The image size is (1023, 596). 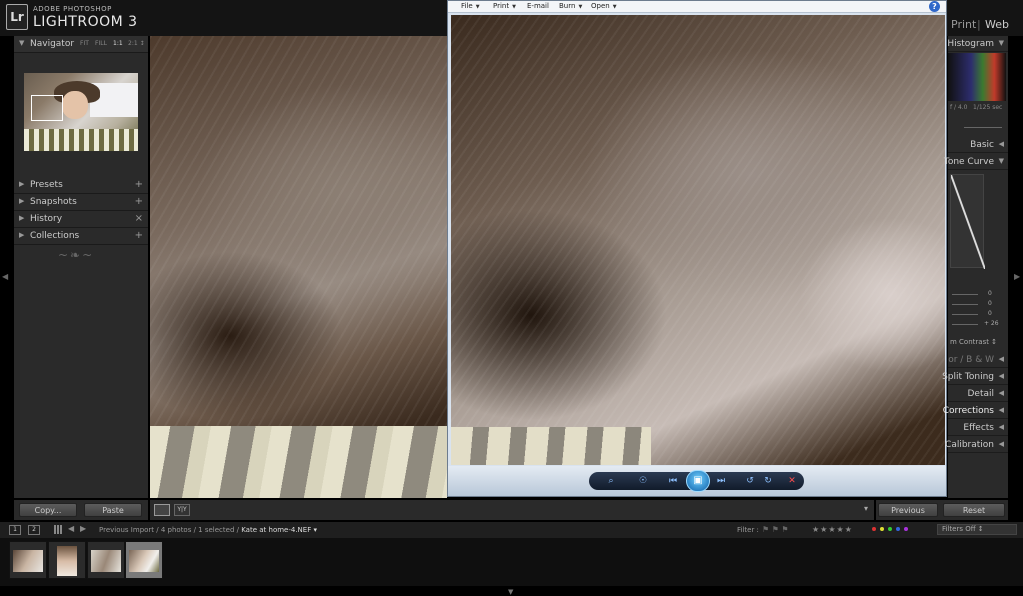 What do you see at coordinates (874, 529) in the screenshot?
I see `red-label-icon` at bounding box center [874, 529].